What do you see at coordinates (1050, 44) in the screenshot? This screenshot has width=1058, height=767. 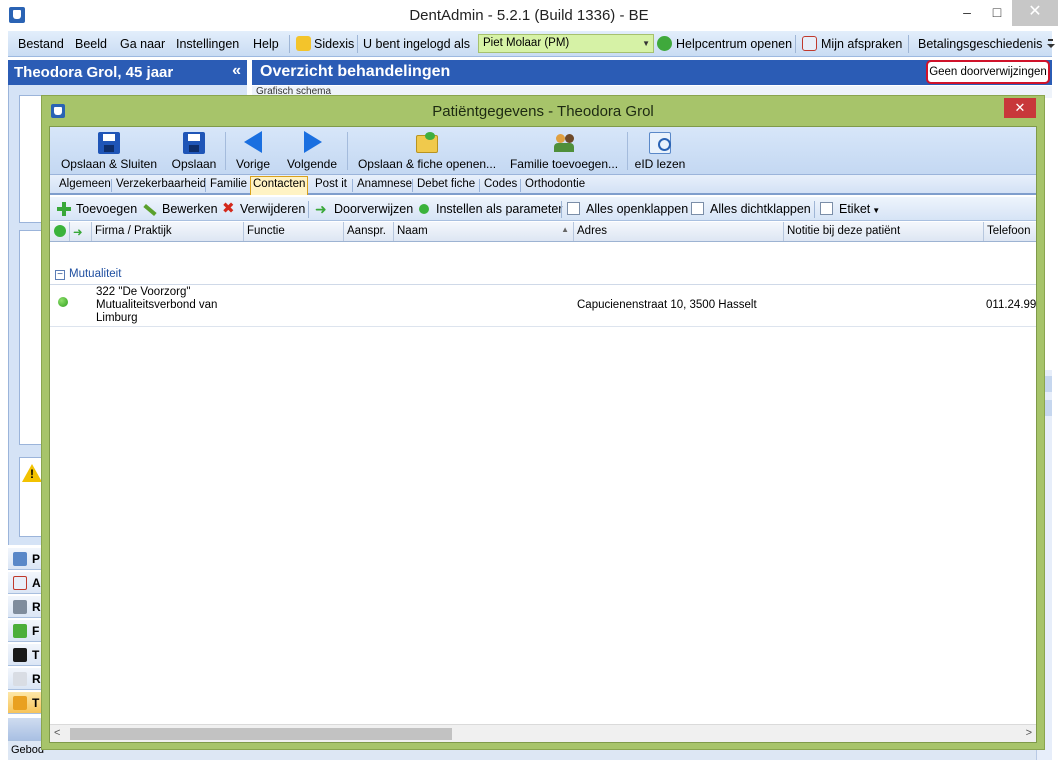 I see `overflow-icon` at bounding box center [1050, 44].